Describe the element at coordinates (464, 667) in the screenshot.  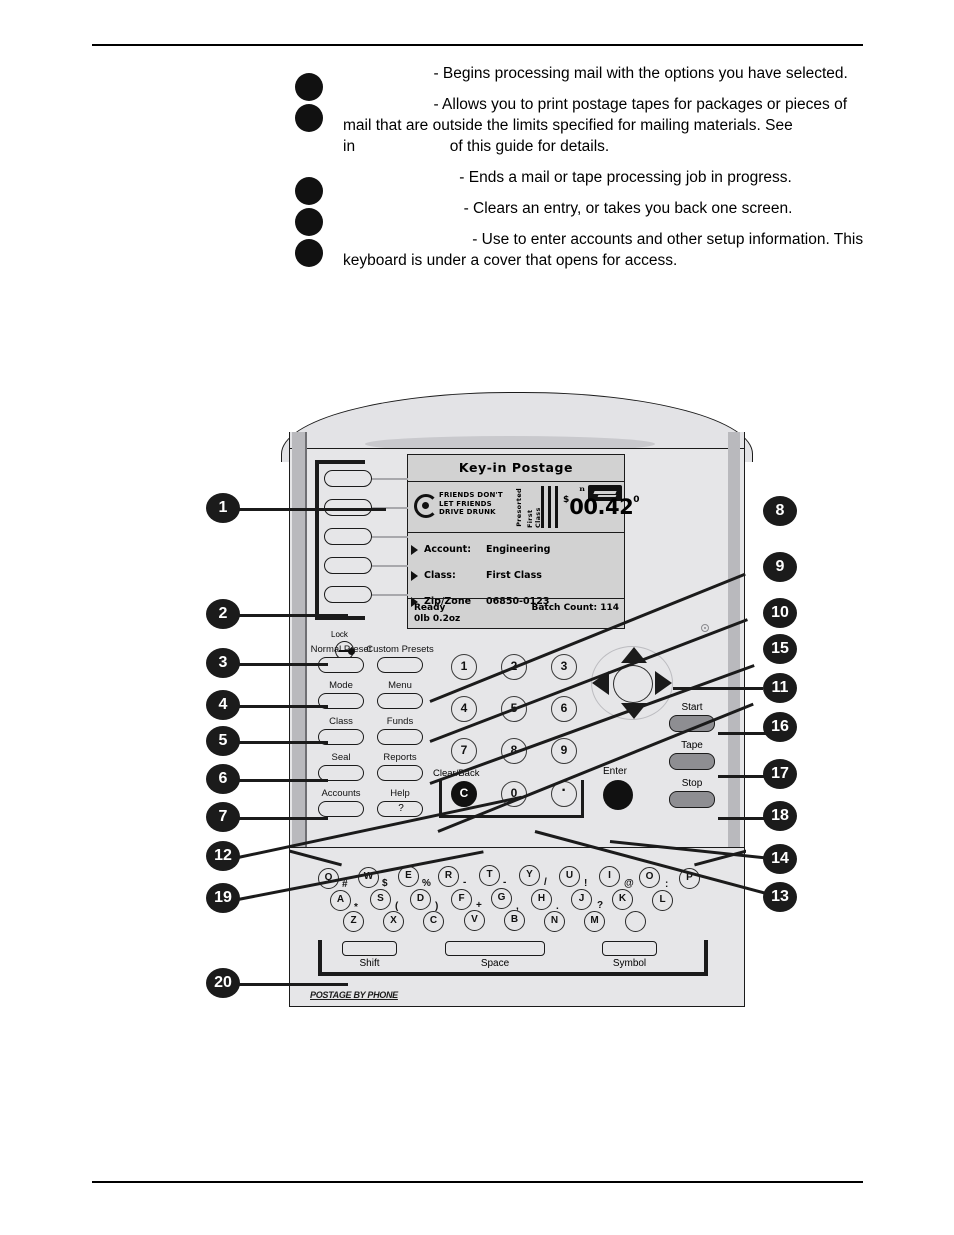
I see `numkey-1: 1` at that location.